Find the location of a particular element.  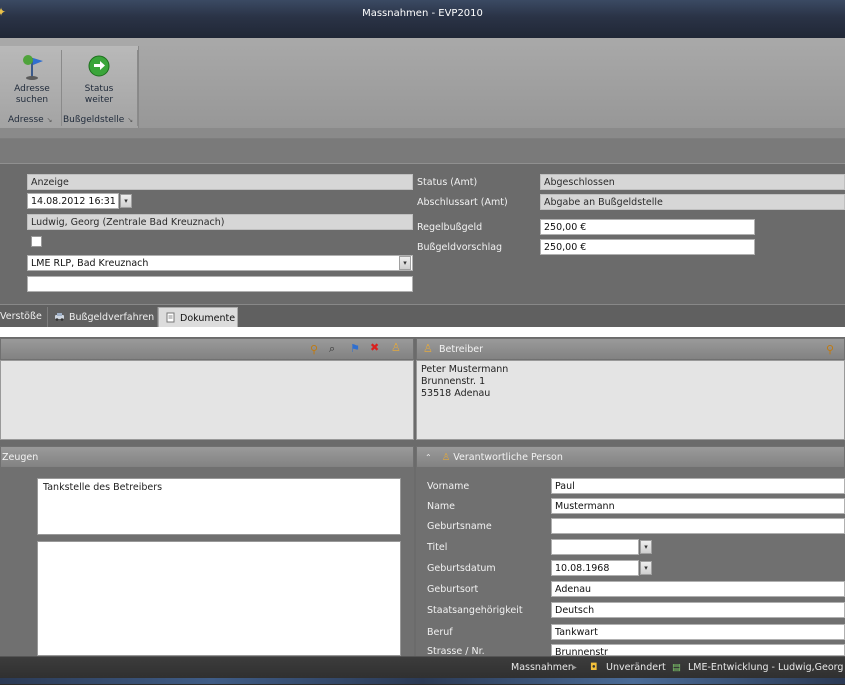

abschlussart-field: Abgabe an Bußgeldstelle is located at coordinates (692, 202).